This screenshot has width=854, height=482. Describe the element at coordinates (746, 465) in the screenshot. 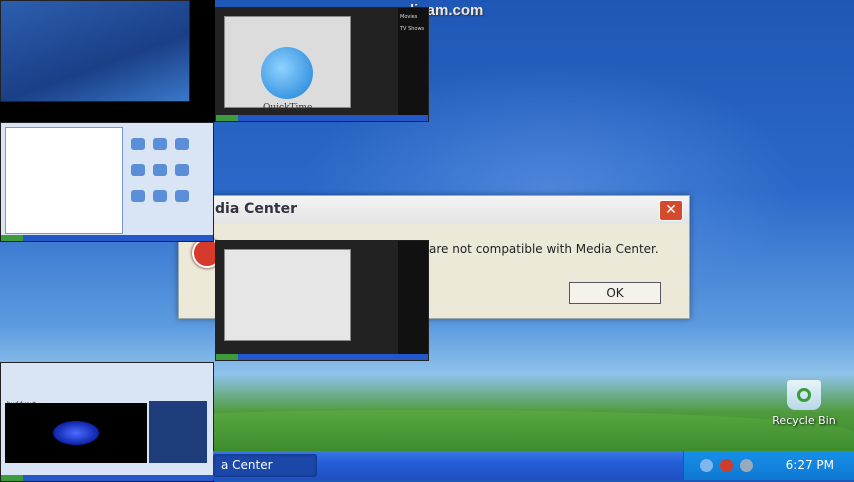

I see `volume-icon` at that location.